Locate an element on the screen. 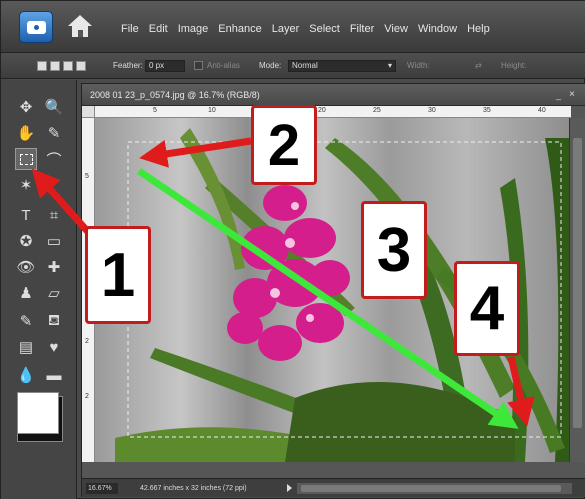 This screenshot has height=499, width=585. arrow-to-selection-start is located at coordinates (195, 152).